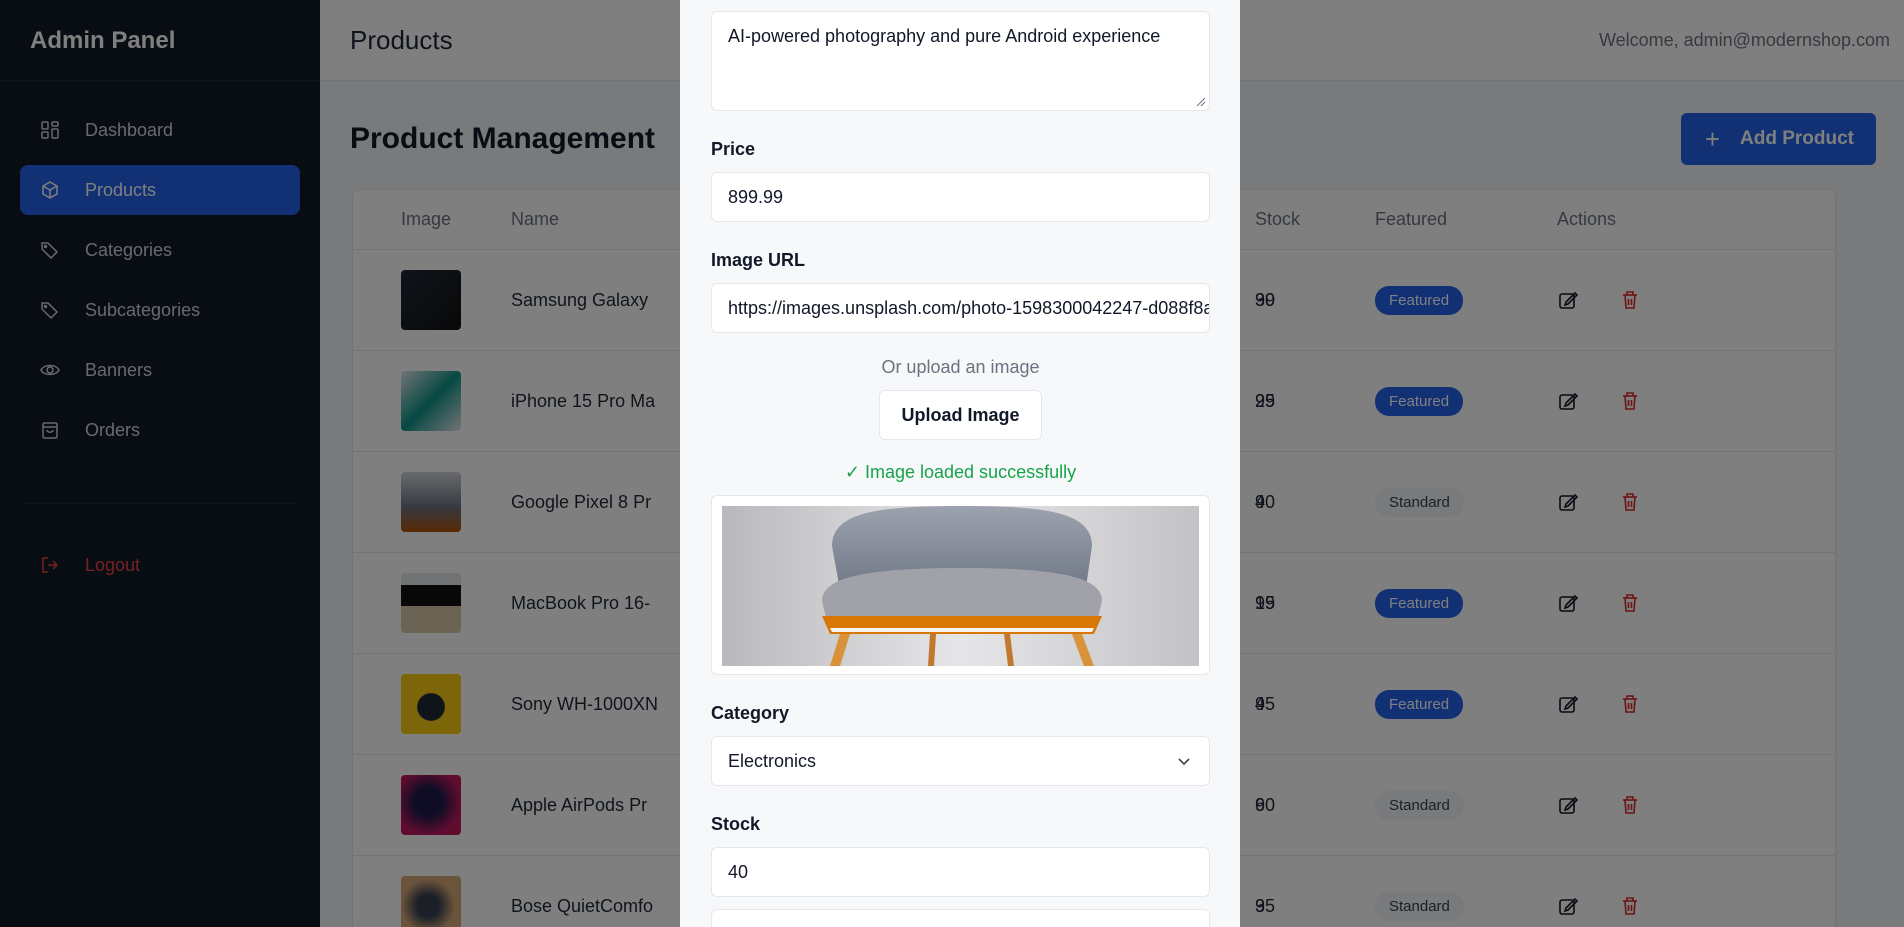 The image size is (1904, 927). I want to click on image-url-label: Image URL, so click(758, 260).